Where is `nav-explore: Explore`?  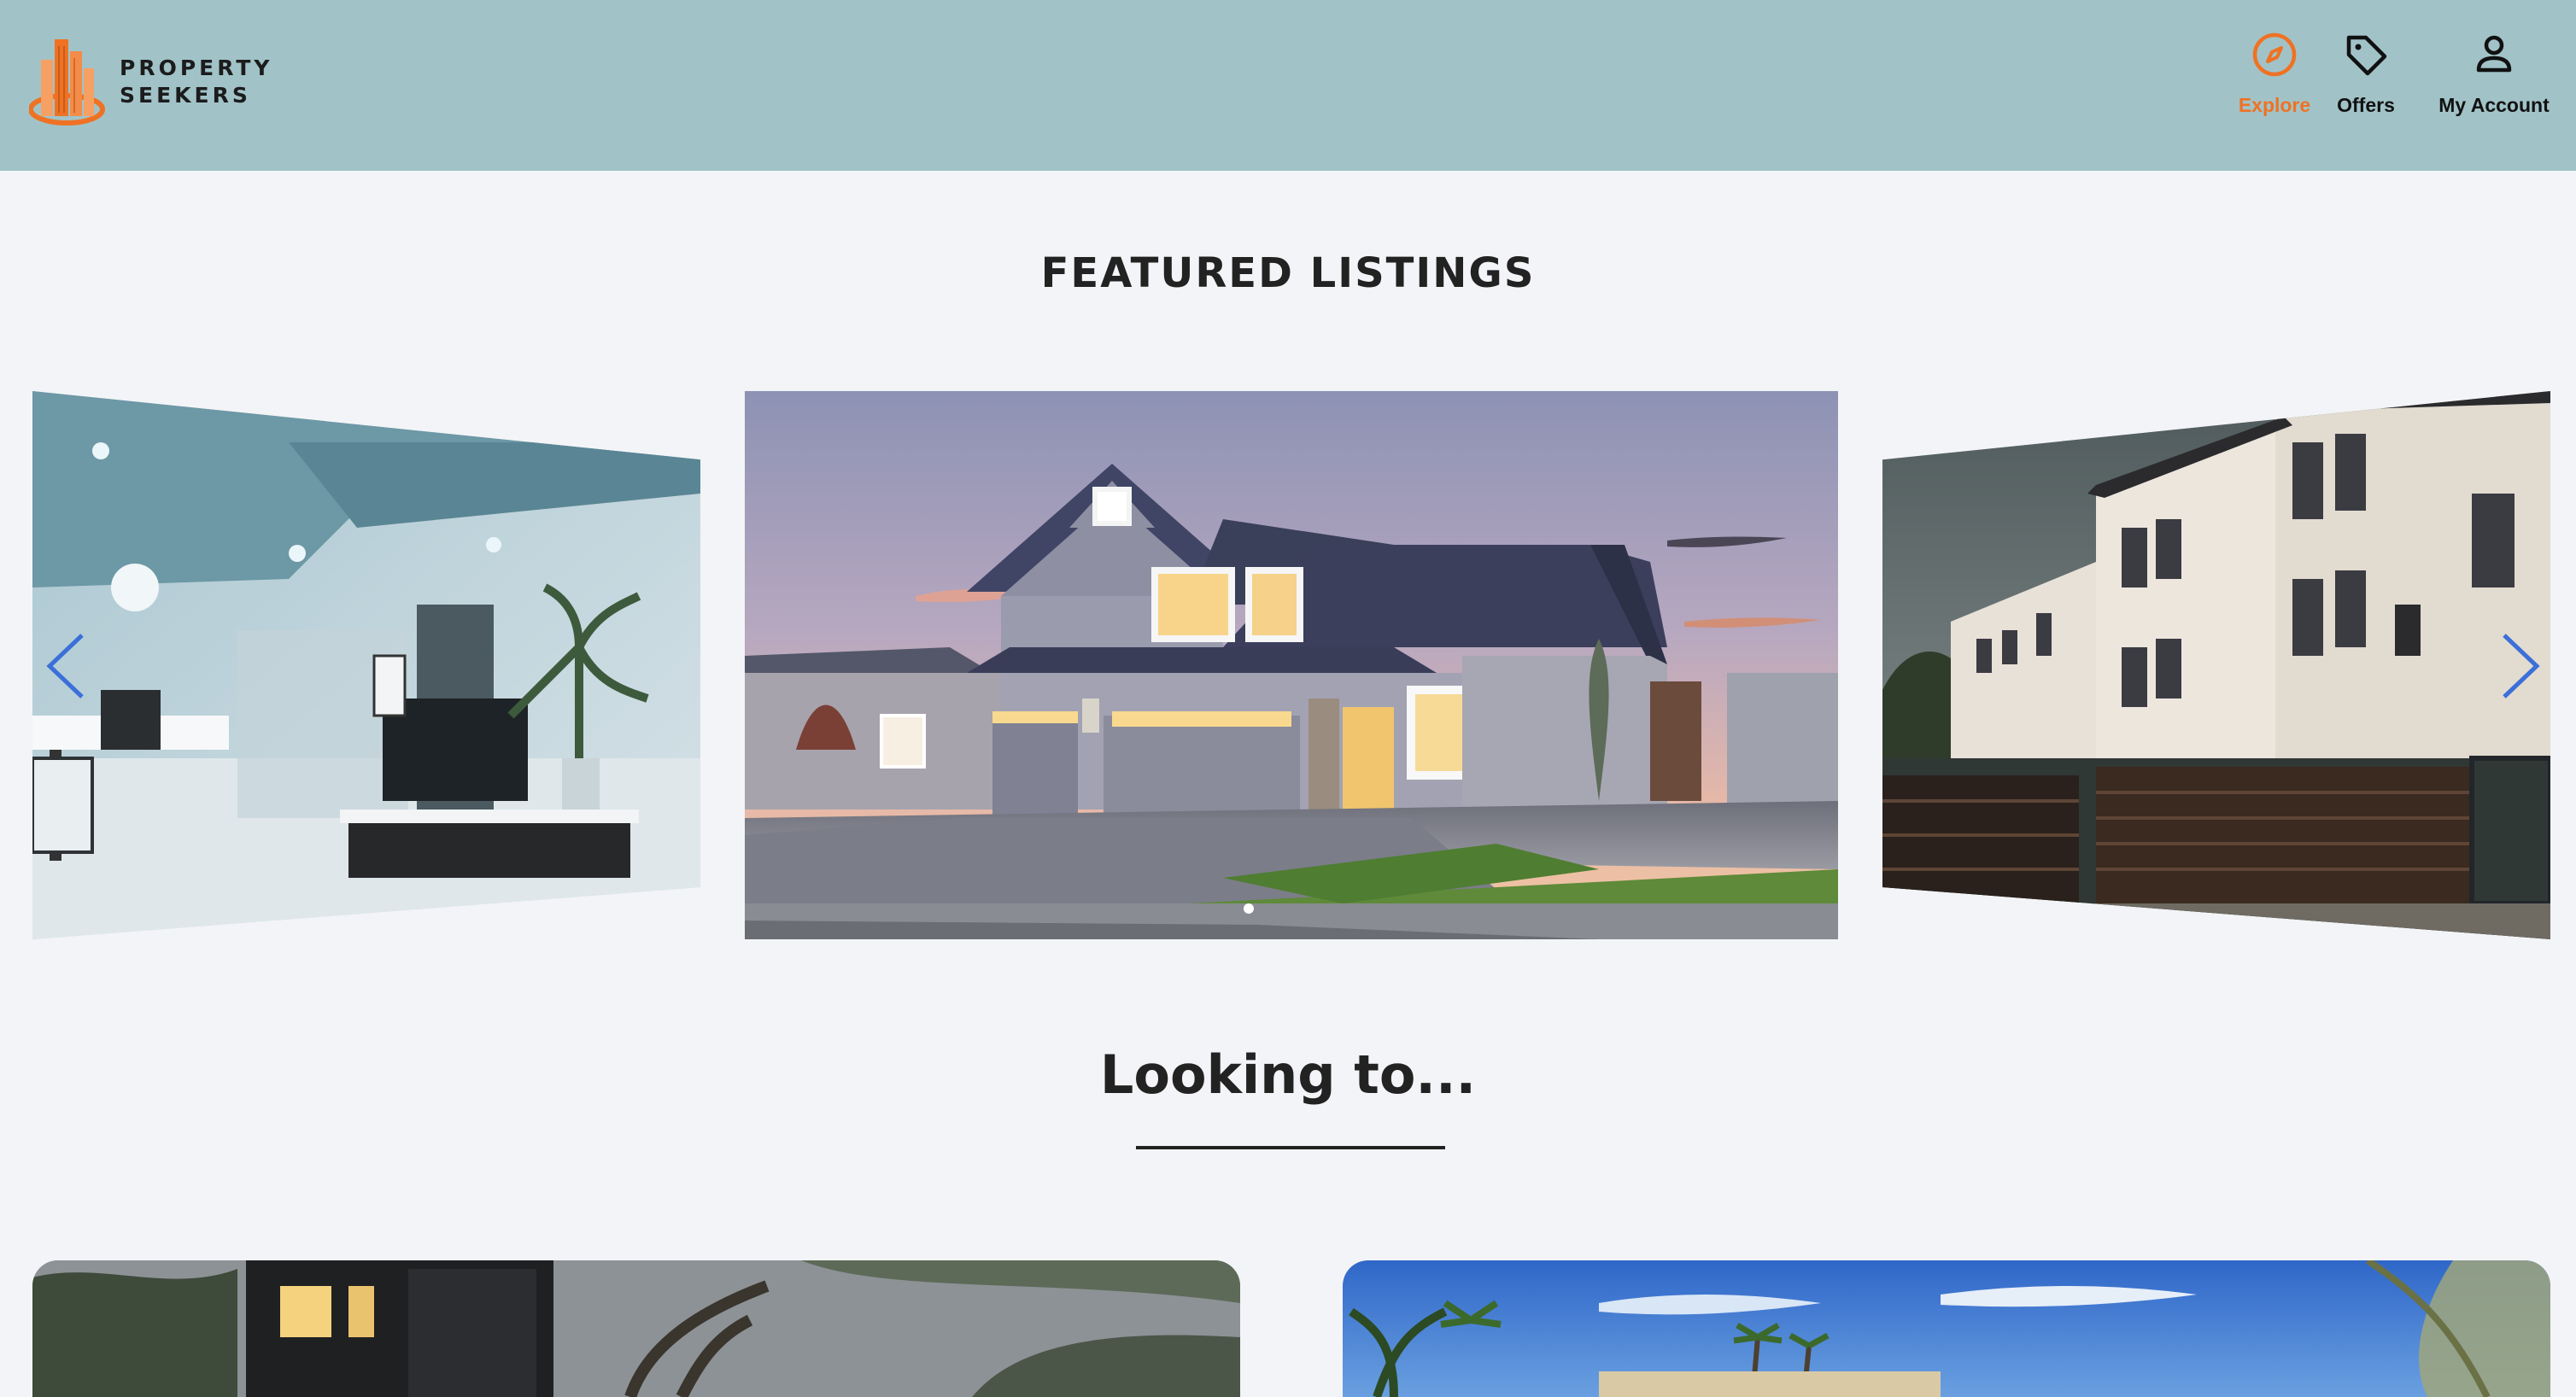
nav-explore: Explore is located at coordinates (2274, 74).